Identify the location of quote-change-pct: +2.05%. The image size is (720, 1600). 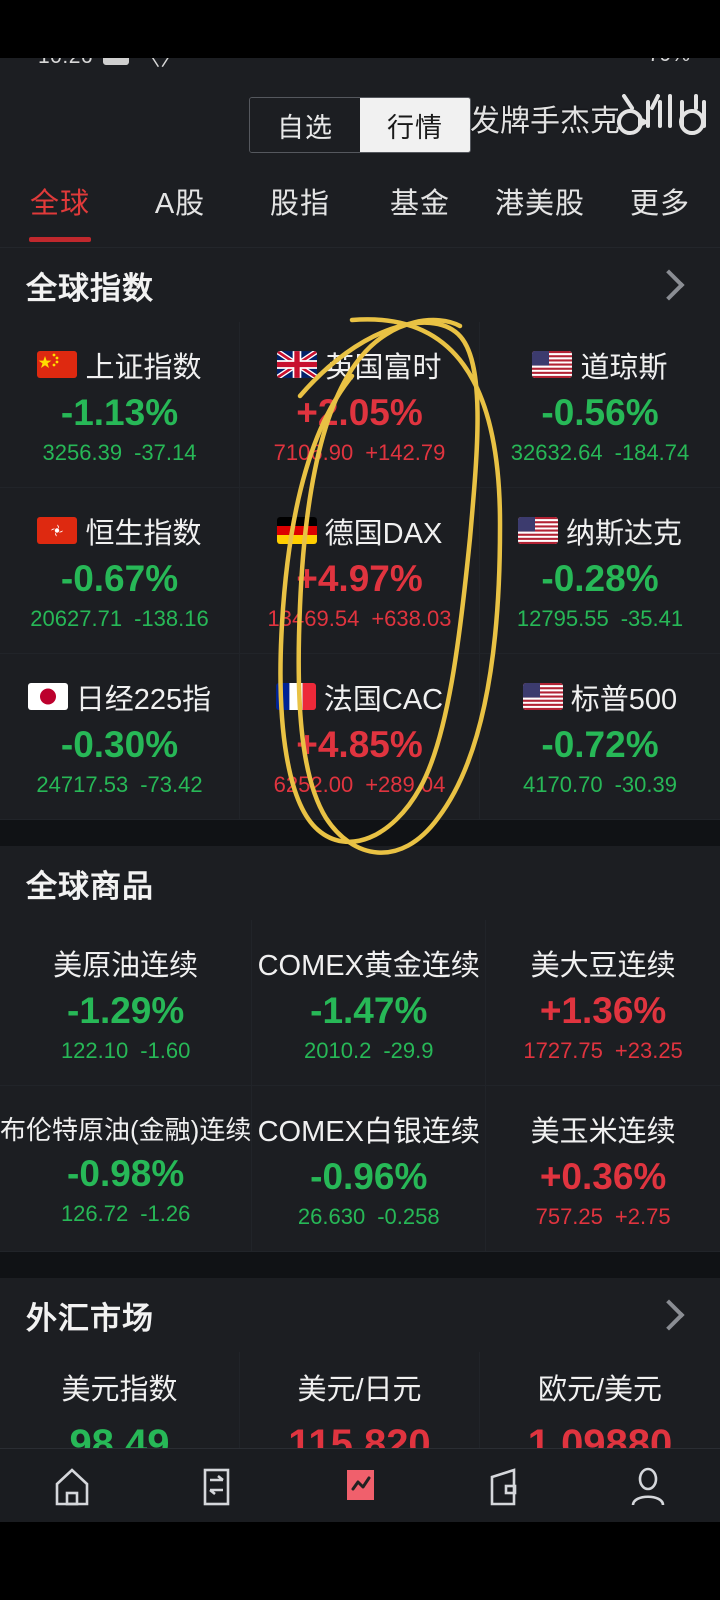
(359, 412).